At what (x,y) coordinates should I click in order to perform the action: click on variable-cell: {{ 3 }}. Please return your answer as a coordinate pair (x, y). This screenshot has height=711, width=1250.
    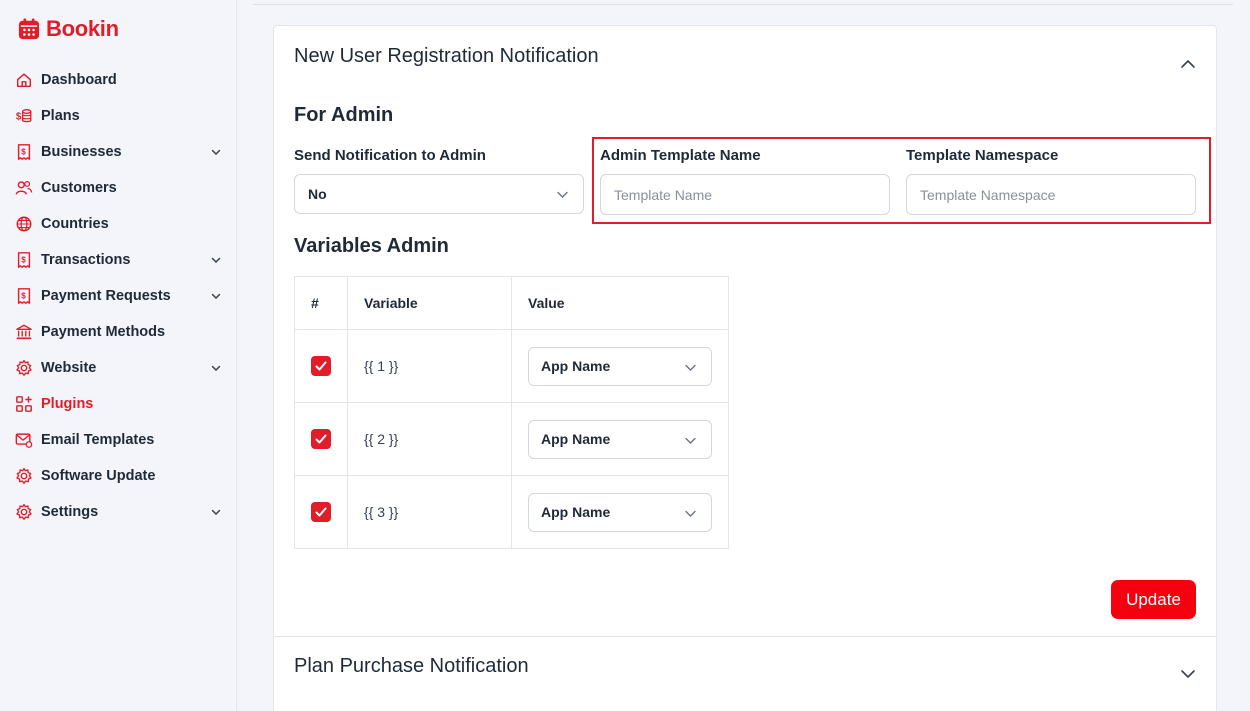
    Looking at the image, I should click on (429, 512).